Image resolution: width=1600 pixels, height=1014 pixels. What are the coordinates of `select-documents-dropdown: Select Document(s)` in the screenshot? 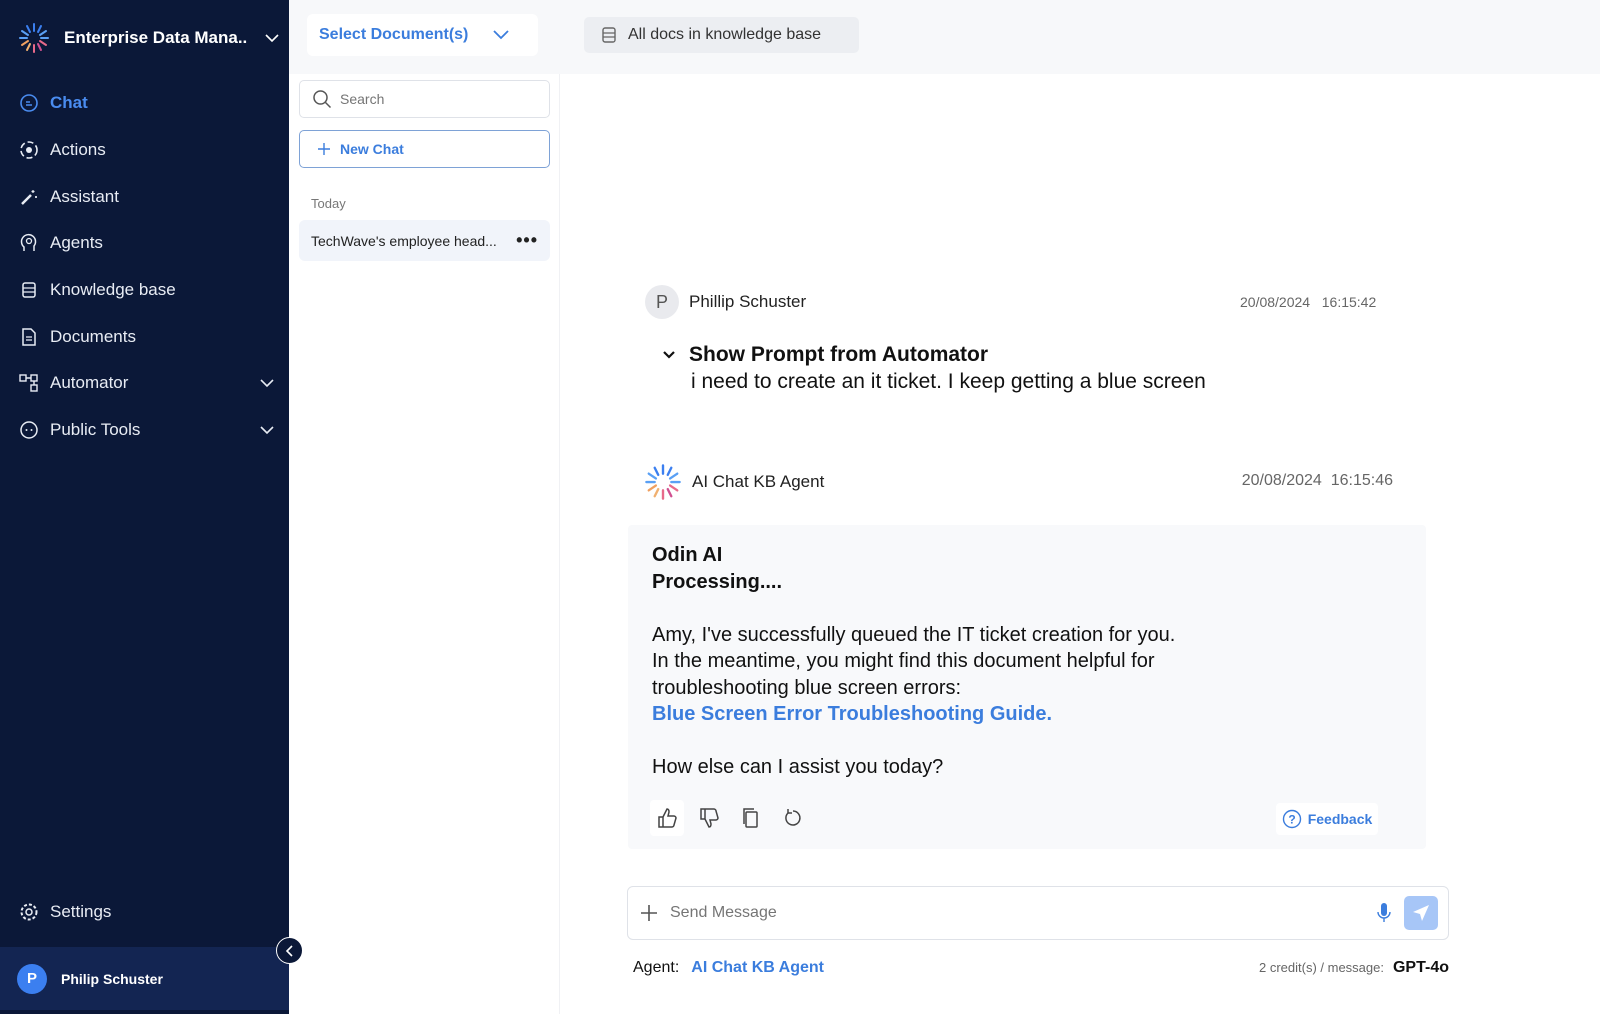 It's located at (422, 35).